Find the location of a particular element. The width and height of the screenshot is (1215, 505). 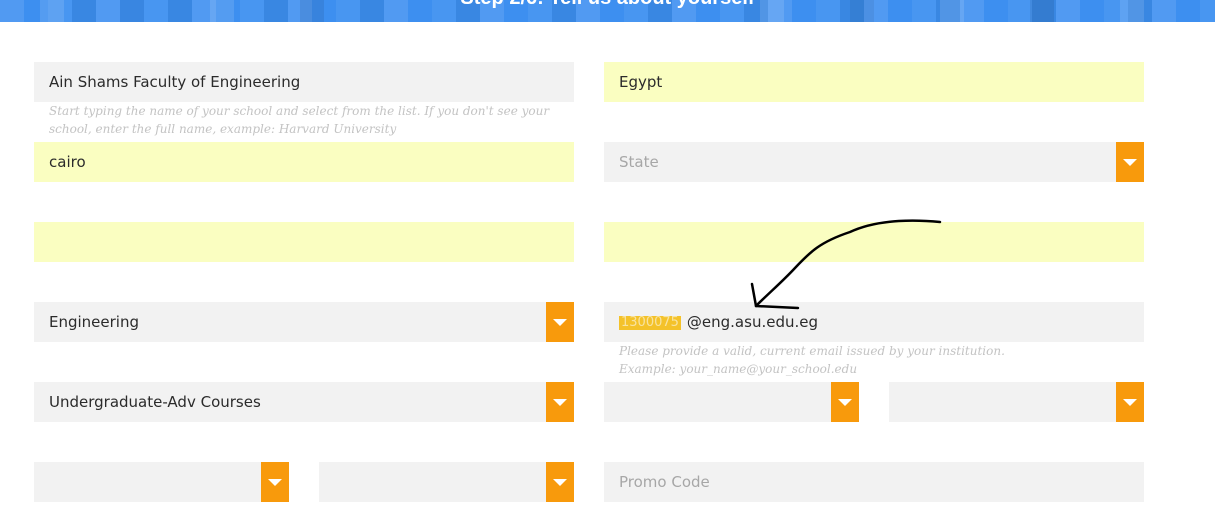

city-input: cairo is located at coordinates (304, 162).